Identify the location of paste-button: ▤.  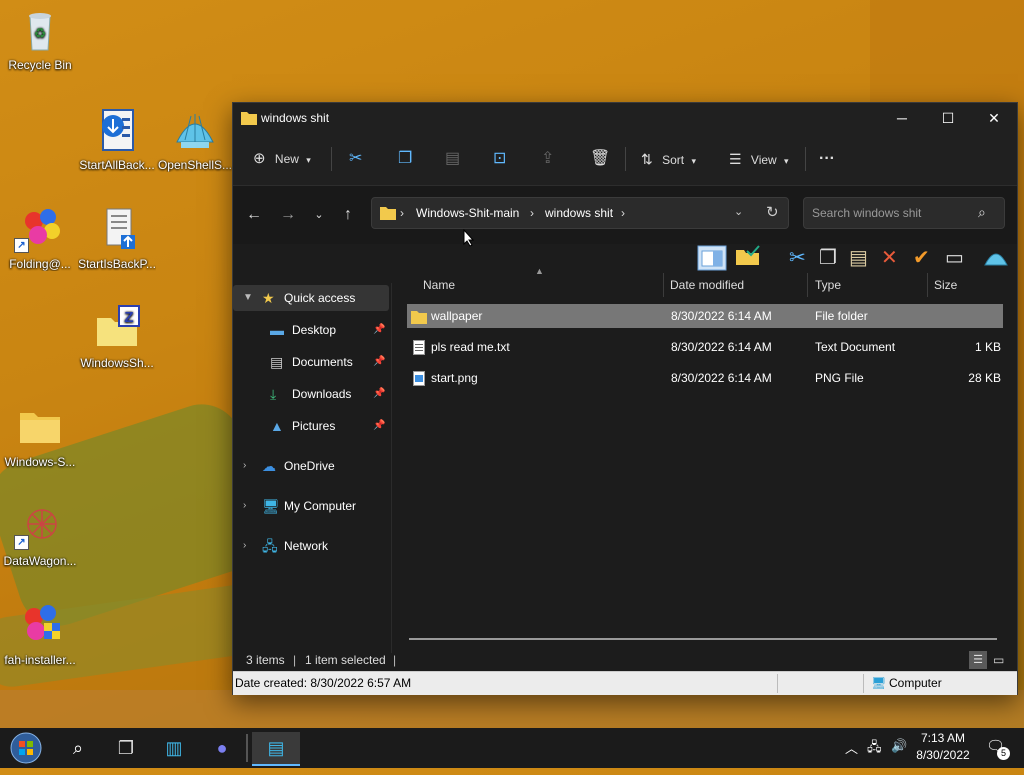
(452, 159).